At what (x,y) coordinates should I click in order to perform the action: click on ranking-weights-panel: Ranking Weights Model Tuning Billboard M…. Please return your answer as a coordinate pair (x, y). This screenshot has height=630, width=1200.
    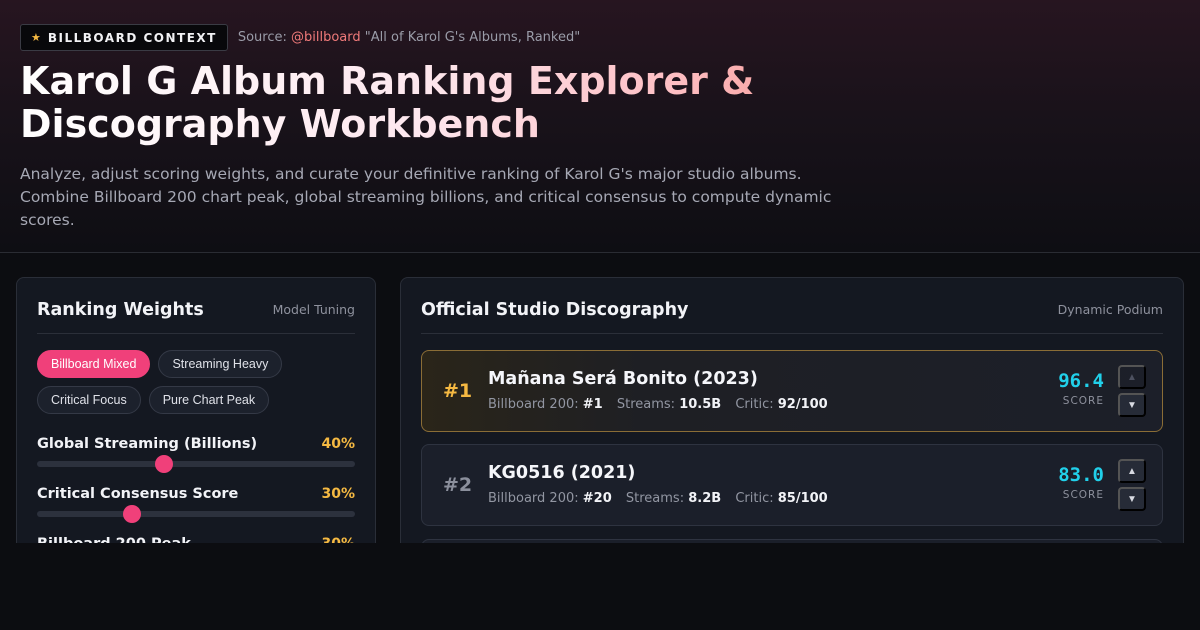
    Looking at the image, I should click on (196, 425).